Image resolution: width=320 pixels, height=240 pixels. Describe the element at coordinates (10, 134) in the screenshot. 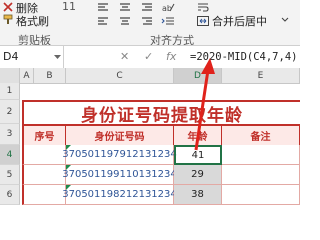

I see `row-header-3: 3` at that location.